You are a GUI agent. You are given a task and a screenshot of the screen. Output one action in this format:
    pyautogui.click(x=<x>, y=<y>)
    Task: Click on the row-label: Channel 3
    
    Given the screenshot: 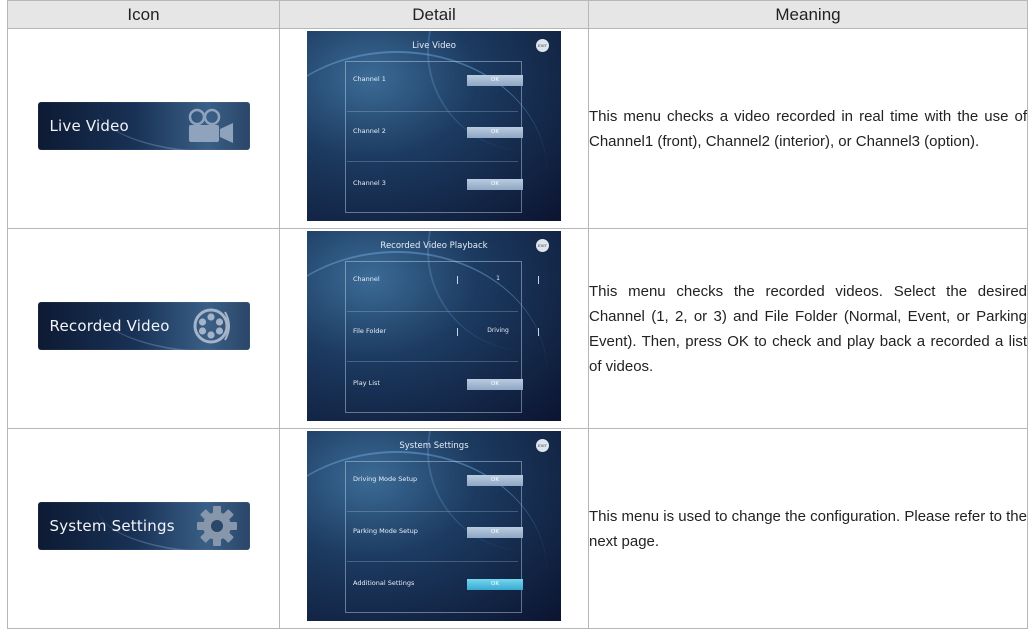 What is the action you would take?
    pyautogui.click(x=369, y=183)
    